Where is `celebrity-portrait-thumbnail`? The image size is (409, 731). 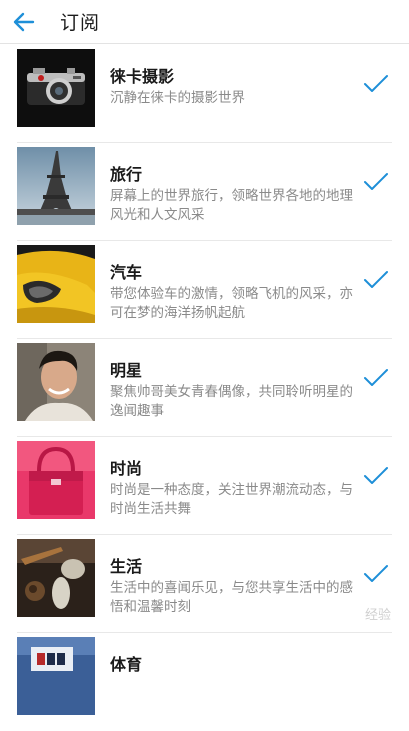
celebrity-portrait-thumbnail is located at coordinates (56, 382).